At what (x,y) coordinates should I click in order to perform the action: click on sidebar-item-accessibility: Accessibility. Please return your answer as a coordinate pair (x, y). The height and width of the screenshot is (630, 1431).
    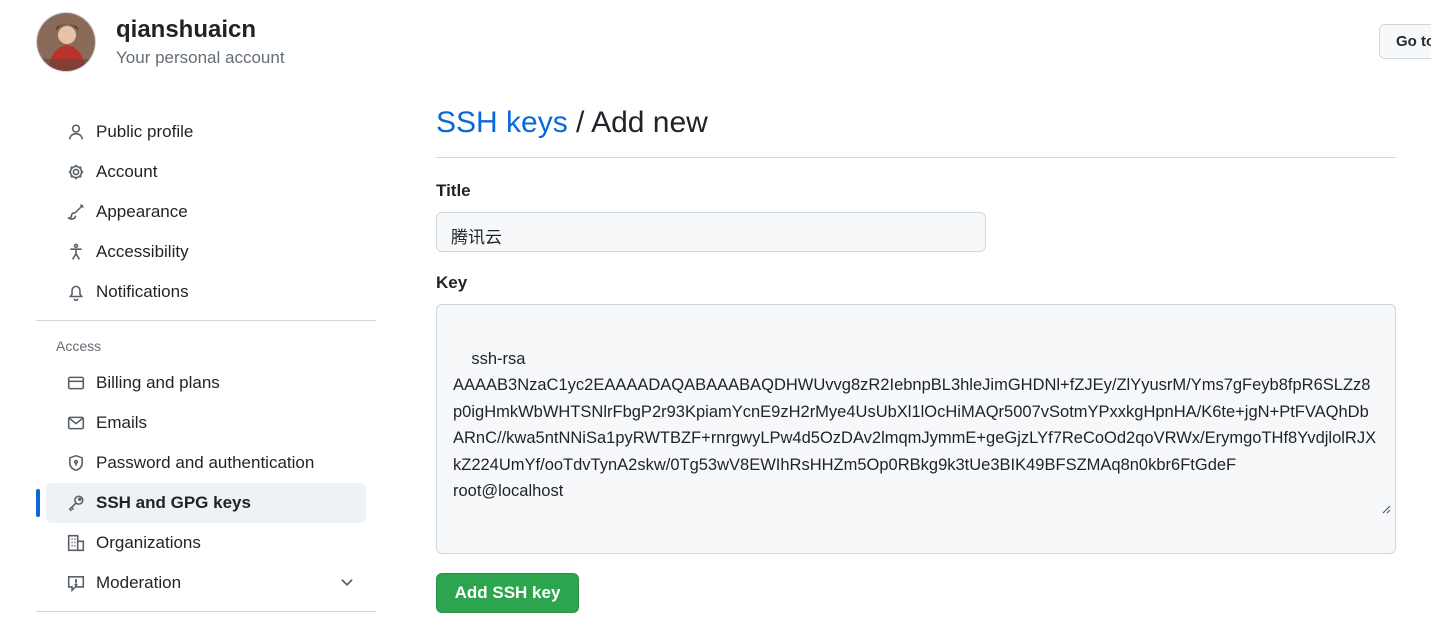
    Looking at the image, I should click on (206, 252).